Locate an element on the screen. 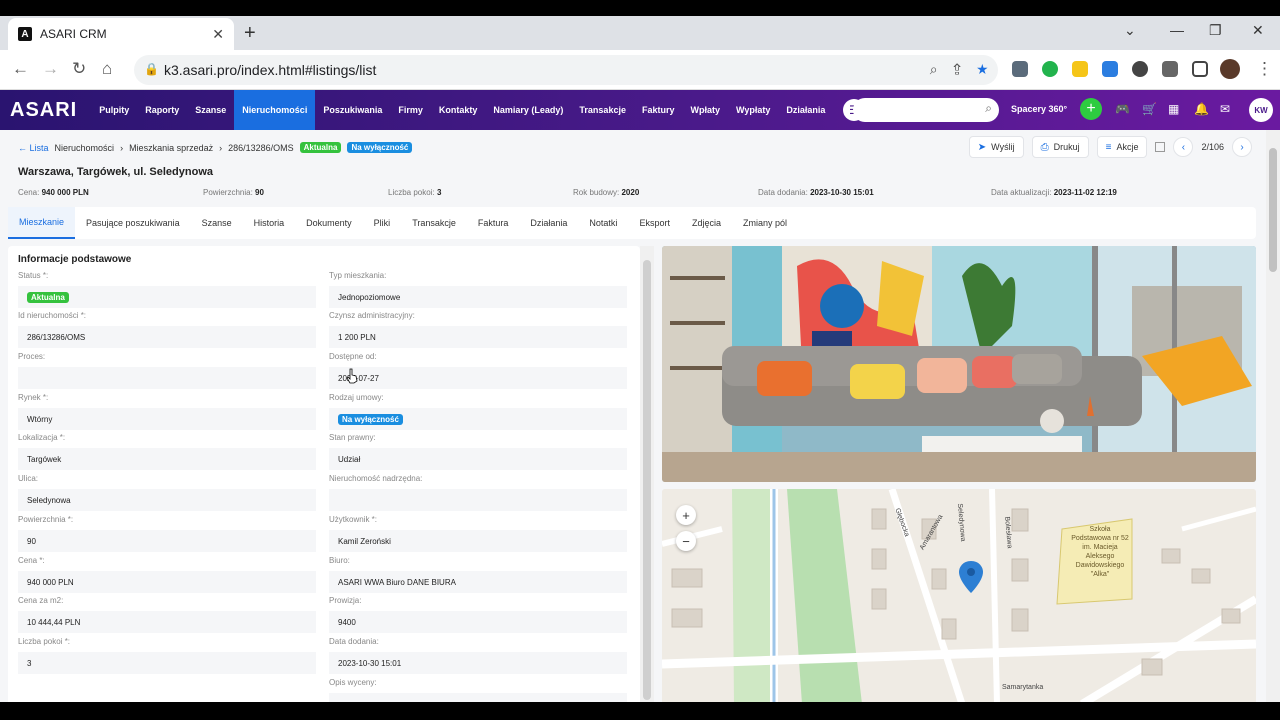  search-icon: ⌕ is located at coordinates (988, 108).